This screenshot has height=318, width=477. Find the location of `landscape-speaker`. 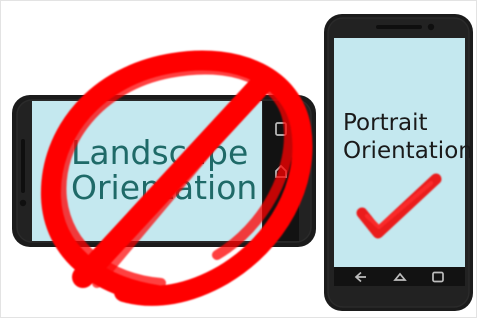

landscape-speaker is located at coordinates (23, 166).